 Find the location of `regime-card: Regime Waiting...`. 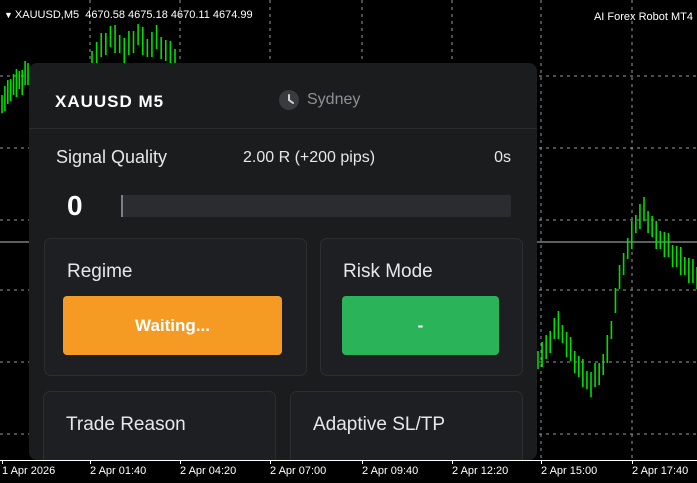

regime-card: Regime Waiting... is located at coordinates (175, 307).